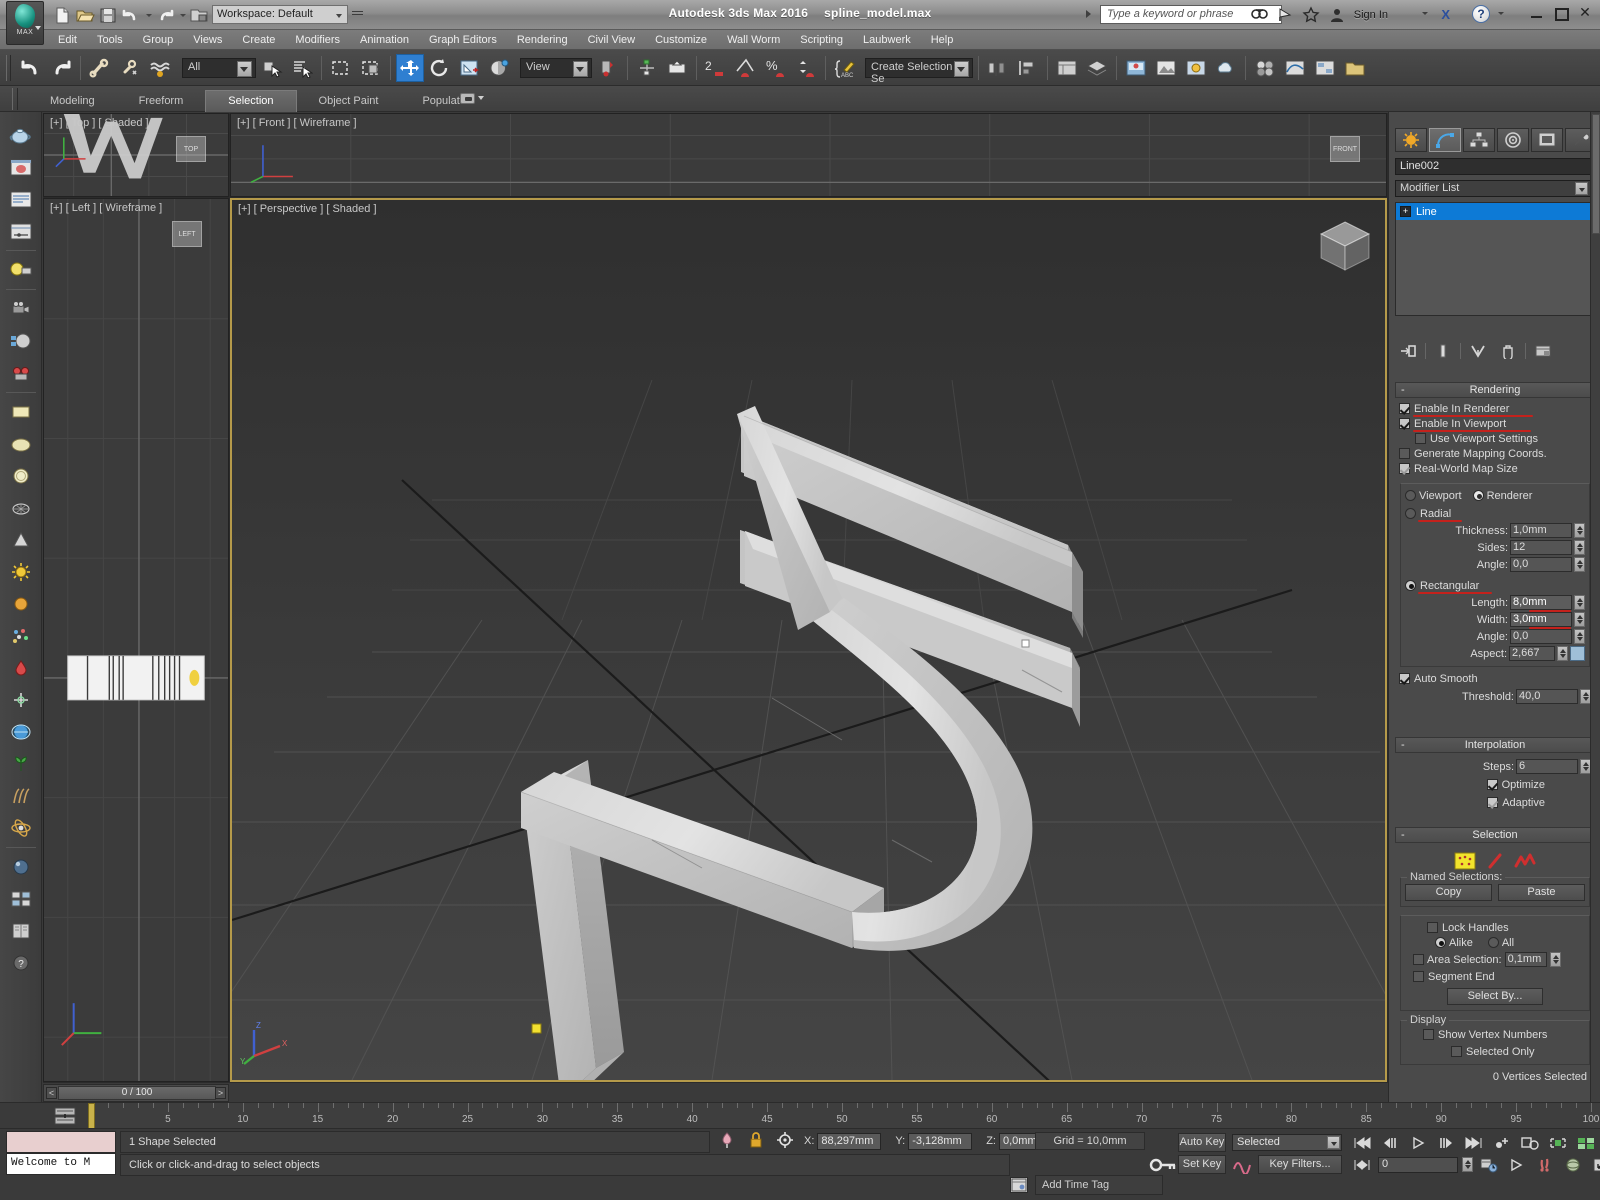 The width and height of the screenshot is (1600, 1200). Describe the element at coordinates (1028, 68) in the screenshot. I see `align-icon` at that location.